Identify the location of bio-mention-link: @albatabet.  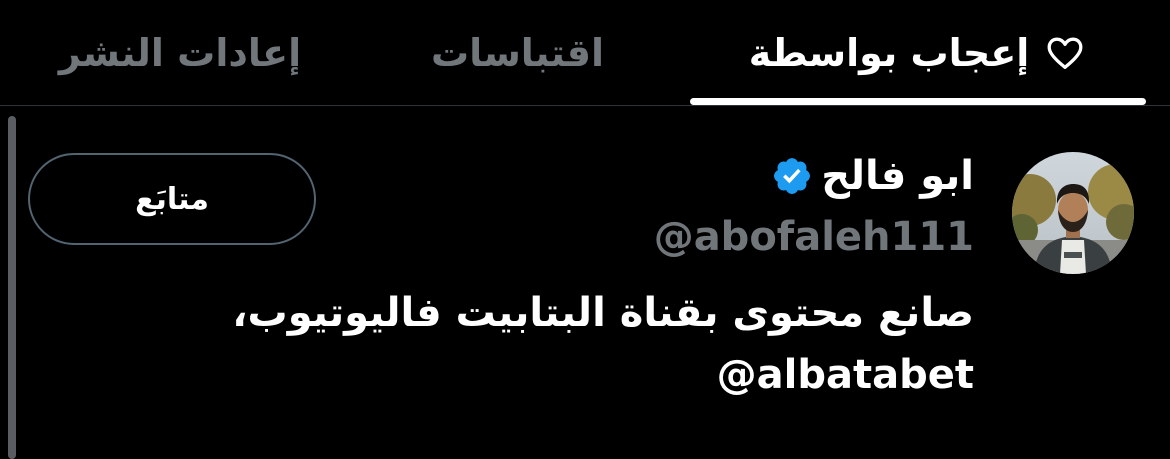
(564, 375).